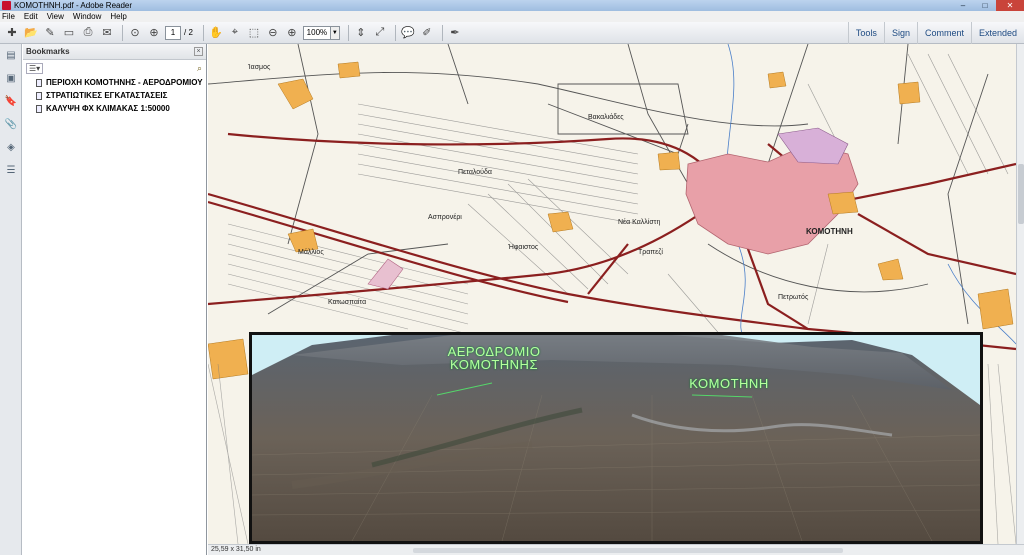 The height and width of the screenshot is (555, 1024). I want to click on city-label: ΚΟΜΟΤΗΝΗ, so click(729, 383).